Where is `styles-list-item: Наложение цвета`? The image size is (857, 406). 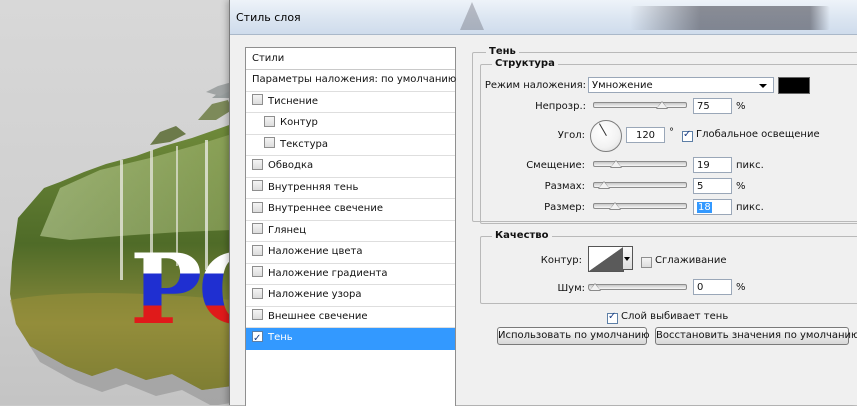
styles-list-item: Наложение цвета is located at coordinates (350, 253).